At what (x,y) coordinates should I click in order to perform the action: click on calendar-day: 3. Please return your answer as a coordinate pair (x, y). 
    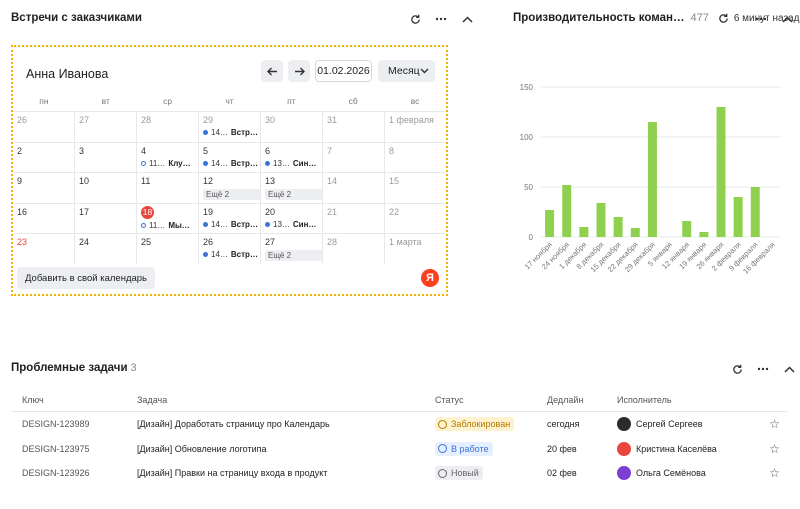
    Looking at the image, I should click on (106, 157).